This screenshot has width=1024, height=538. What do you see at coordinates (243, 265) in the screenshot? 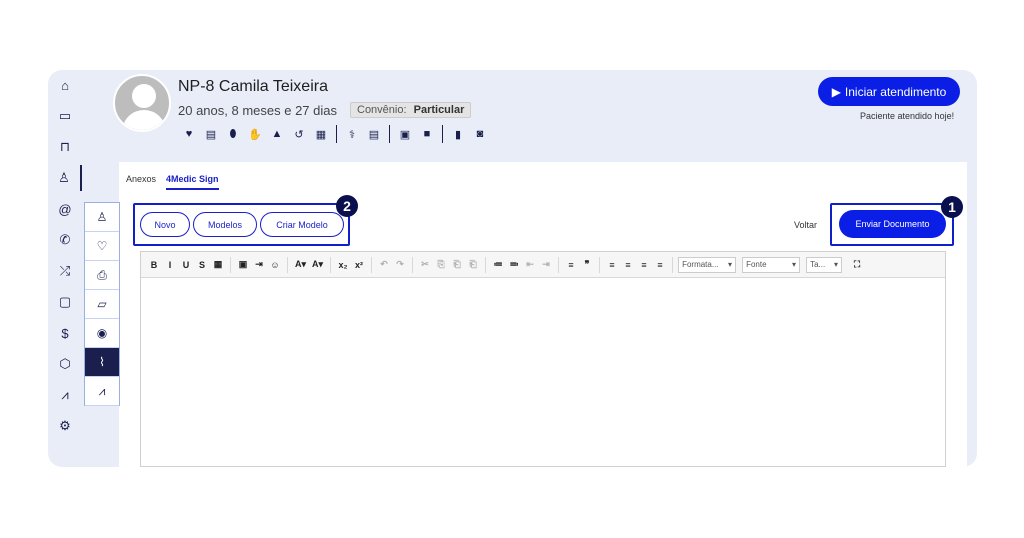
I see `toolbar-button: ▣` at bounding box center [243, 265].